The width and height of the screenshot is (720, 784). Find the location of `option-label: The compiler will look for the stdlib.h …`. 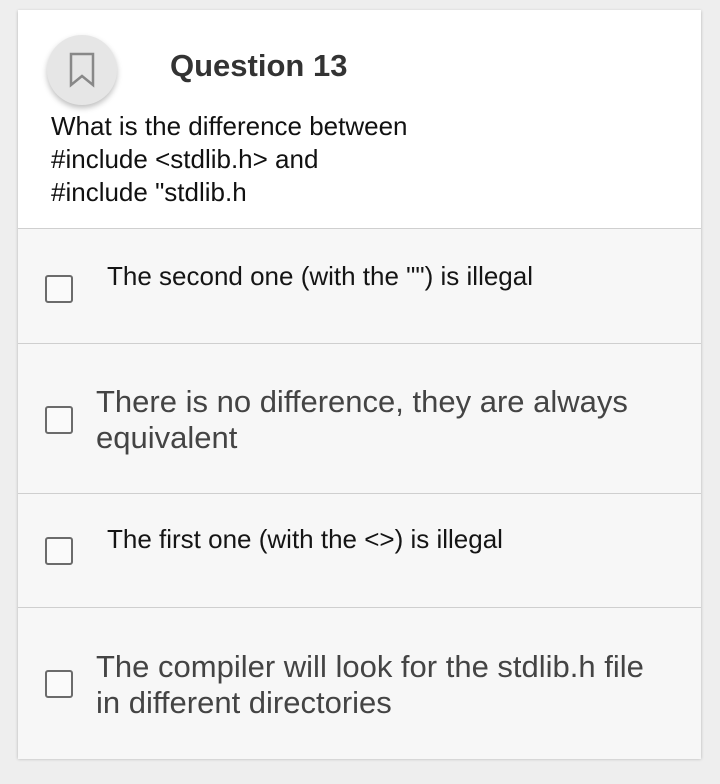

option-label: The compiler will look for the stdlib.h … is located at coordinates (370, 684).